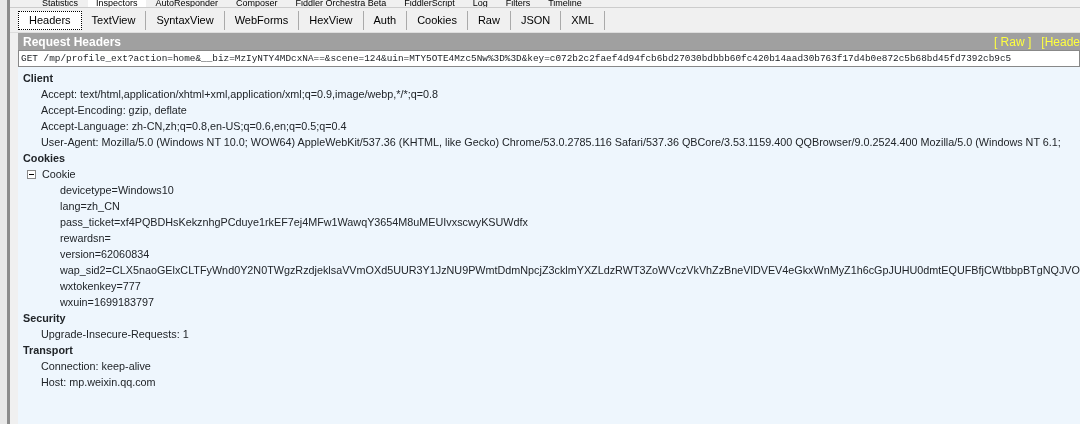 This screenshot has height=424, width=1080. Describe the element at coordinates (331, 20) in the screenshot. I see `tab: HexView` at that location.